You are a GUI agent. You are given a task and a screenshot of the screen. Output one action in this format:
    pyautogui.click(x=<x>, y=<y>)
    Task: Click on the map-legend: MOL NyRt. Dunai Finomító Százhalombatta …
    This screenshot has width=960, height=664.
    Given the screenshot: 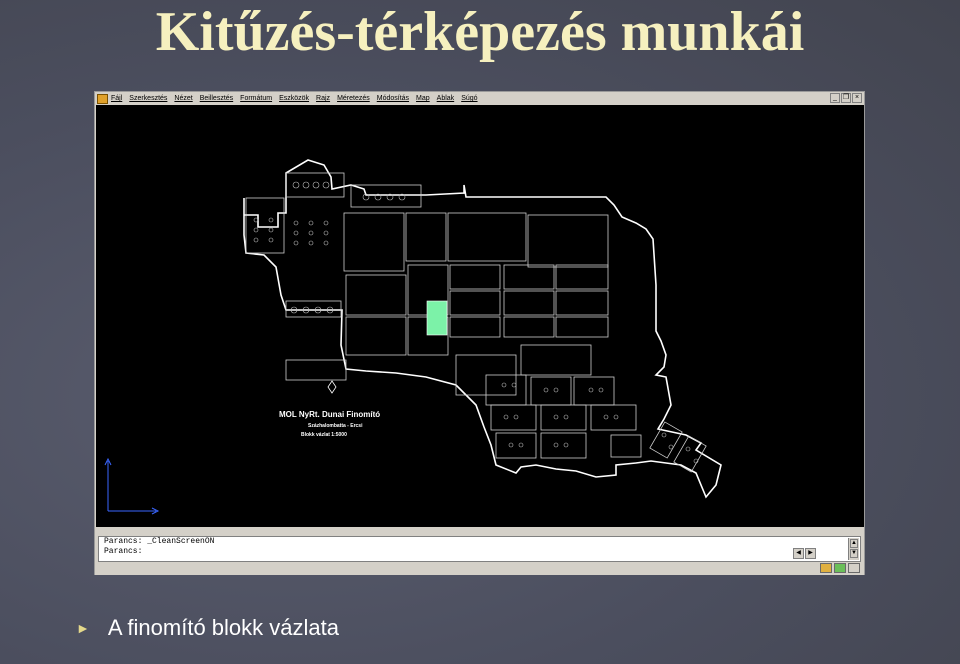 What is the action you would take?
    pyautogui.click(x=329, y=424)
    